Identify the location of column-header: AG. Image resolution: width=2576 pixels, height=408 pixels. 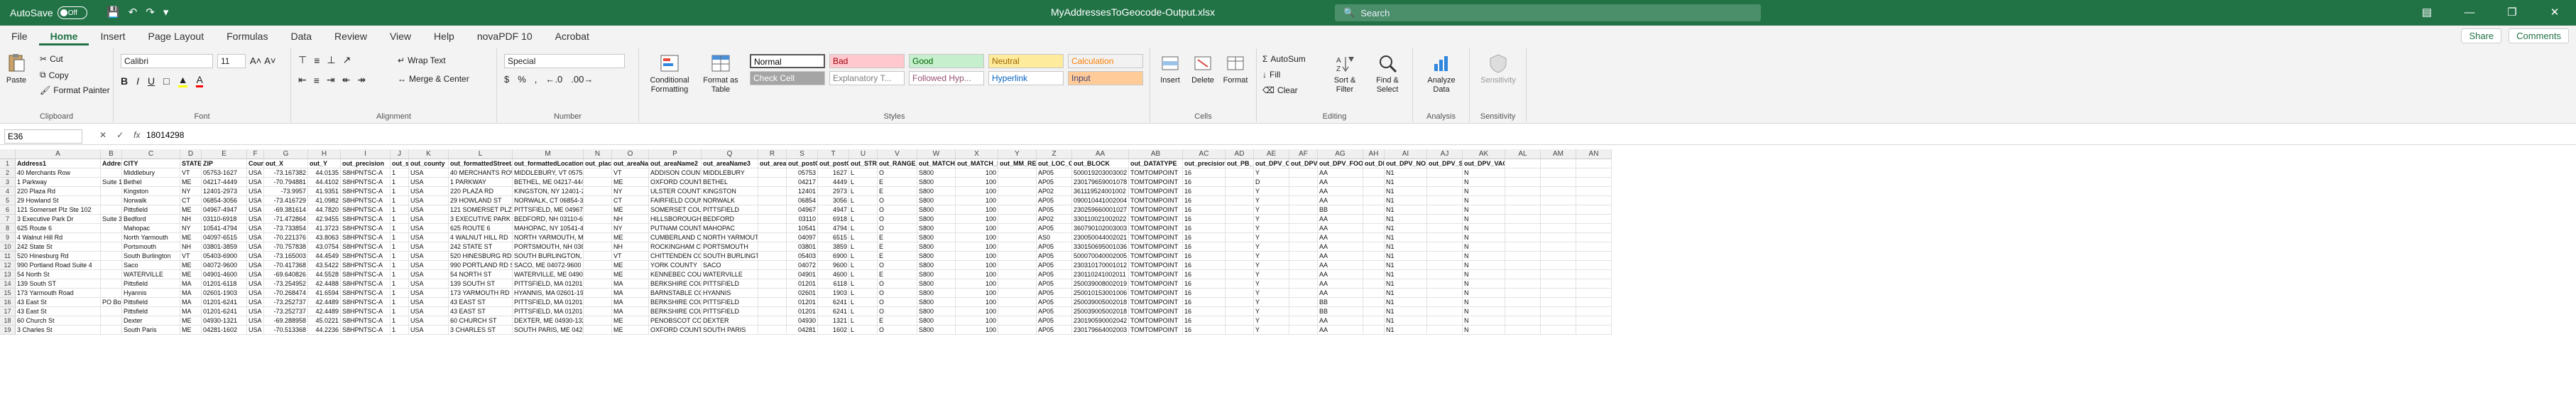
(1340, 154).